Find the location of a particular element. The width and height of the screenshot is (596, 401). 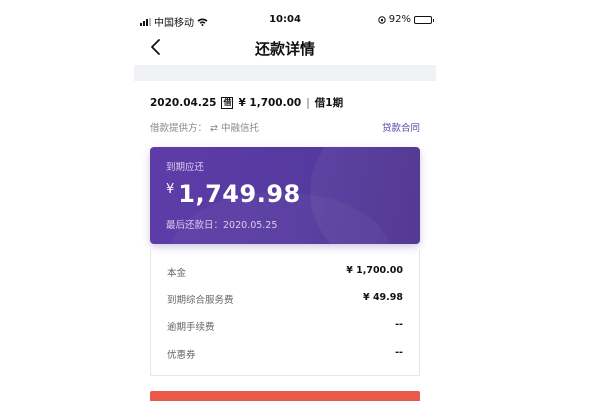

carrier-label: 中国移动 is located at coordinates (174, 23).